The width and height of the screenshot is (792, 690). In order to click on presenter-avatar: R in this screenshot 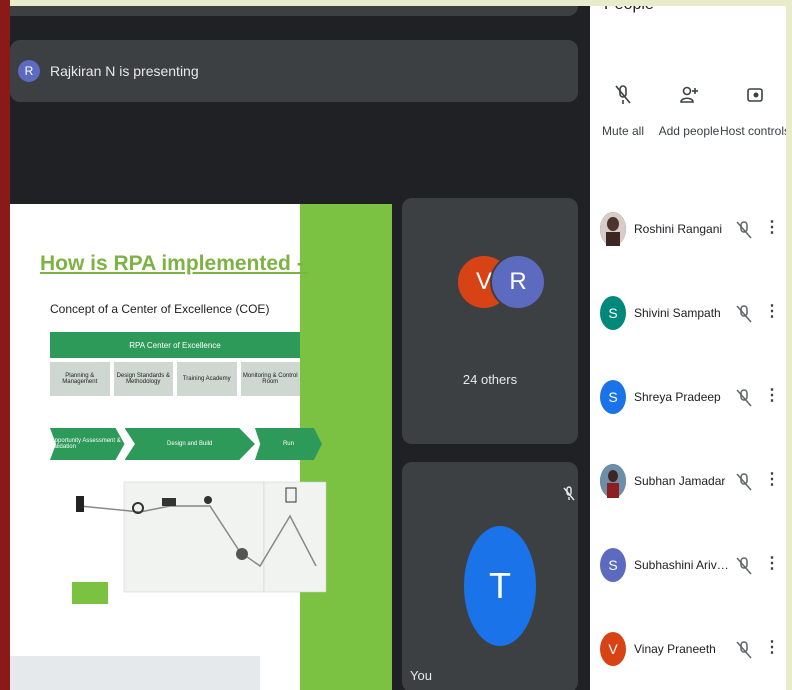, I will do `click(29, 71)`.